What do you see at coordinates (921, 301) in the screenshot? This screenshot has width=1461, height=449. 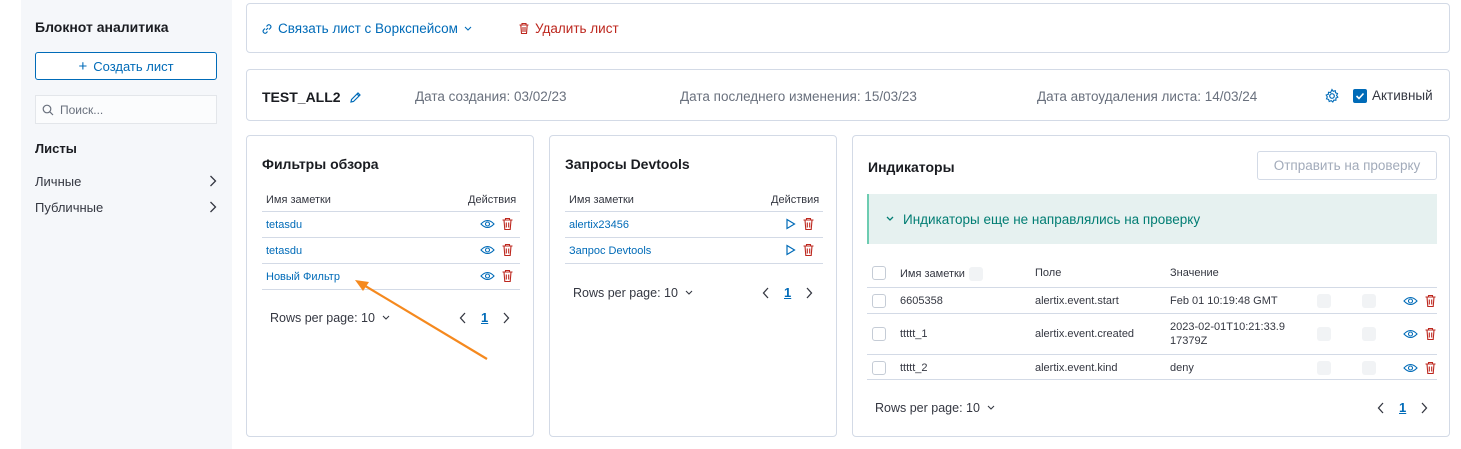 I see `note-name: 6605358` at bounding box center [921, 301].